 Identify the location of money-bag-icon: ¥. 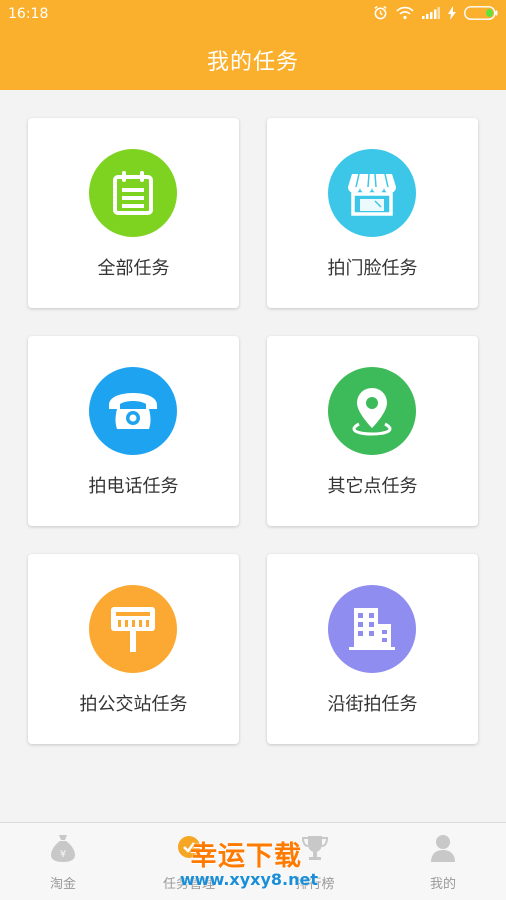
(63, 848).